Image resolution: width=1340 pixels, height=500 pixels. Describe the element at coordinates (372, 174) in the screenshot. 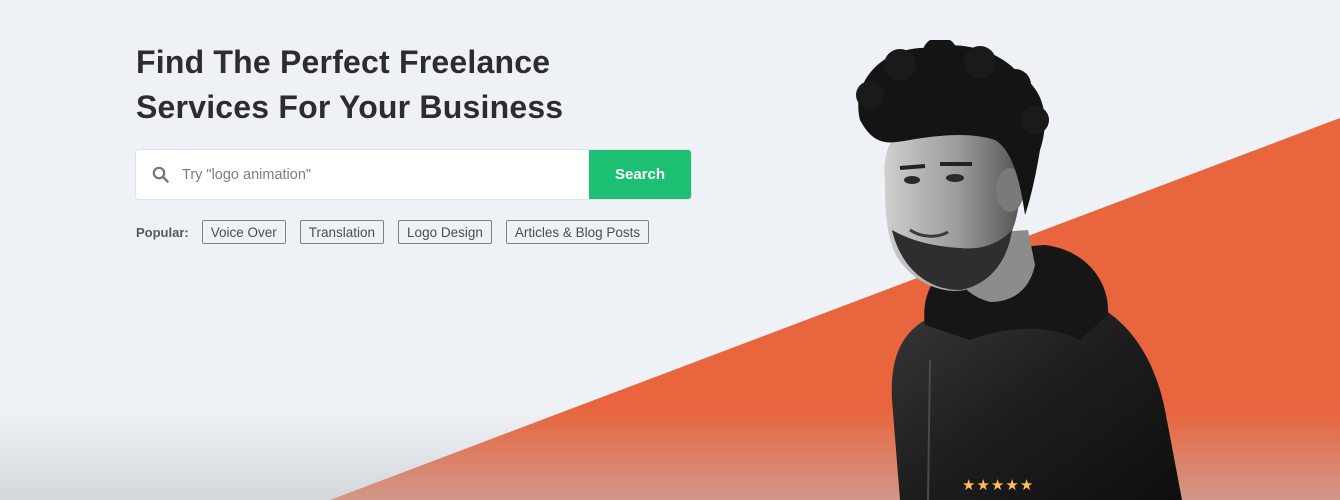

I see `search-input` at that location.